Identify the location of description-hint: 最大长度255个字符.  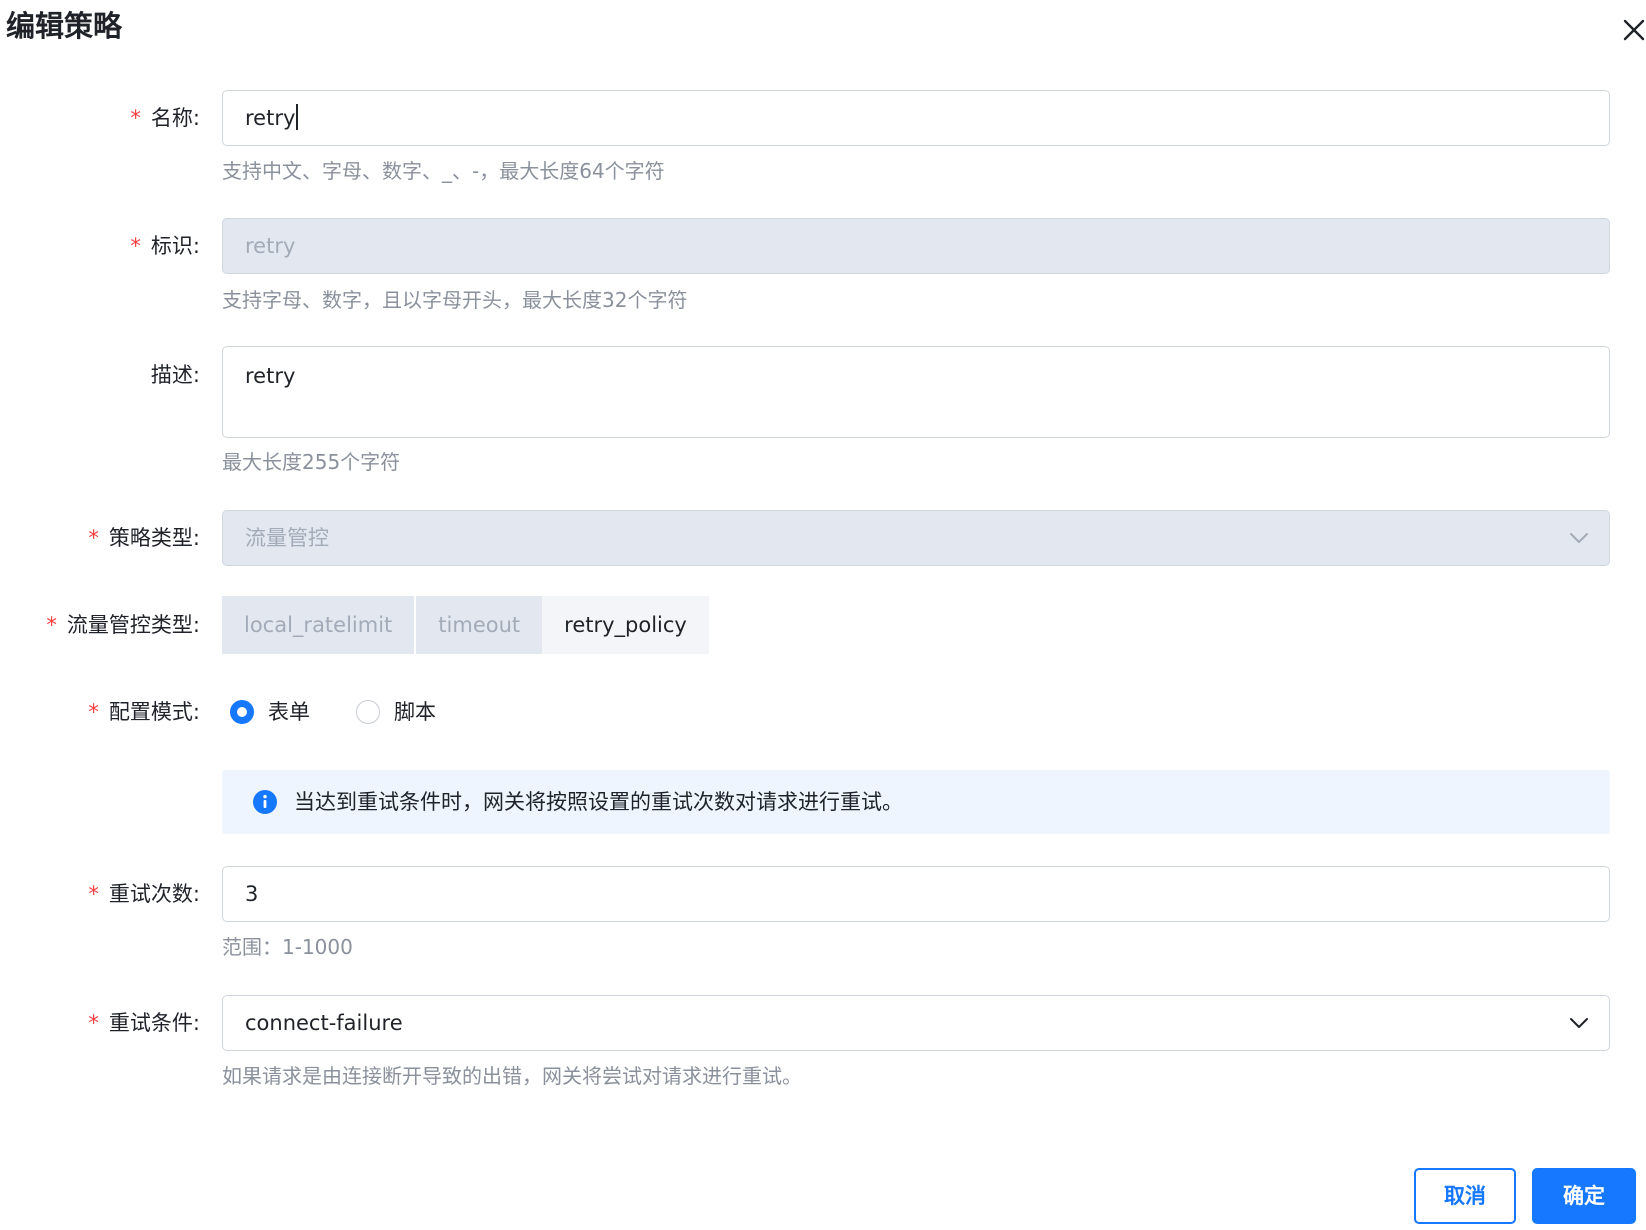
(311, 462).